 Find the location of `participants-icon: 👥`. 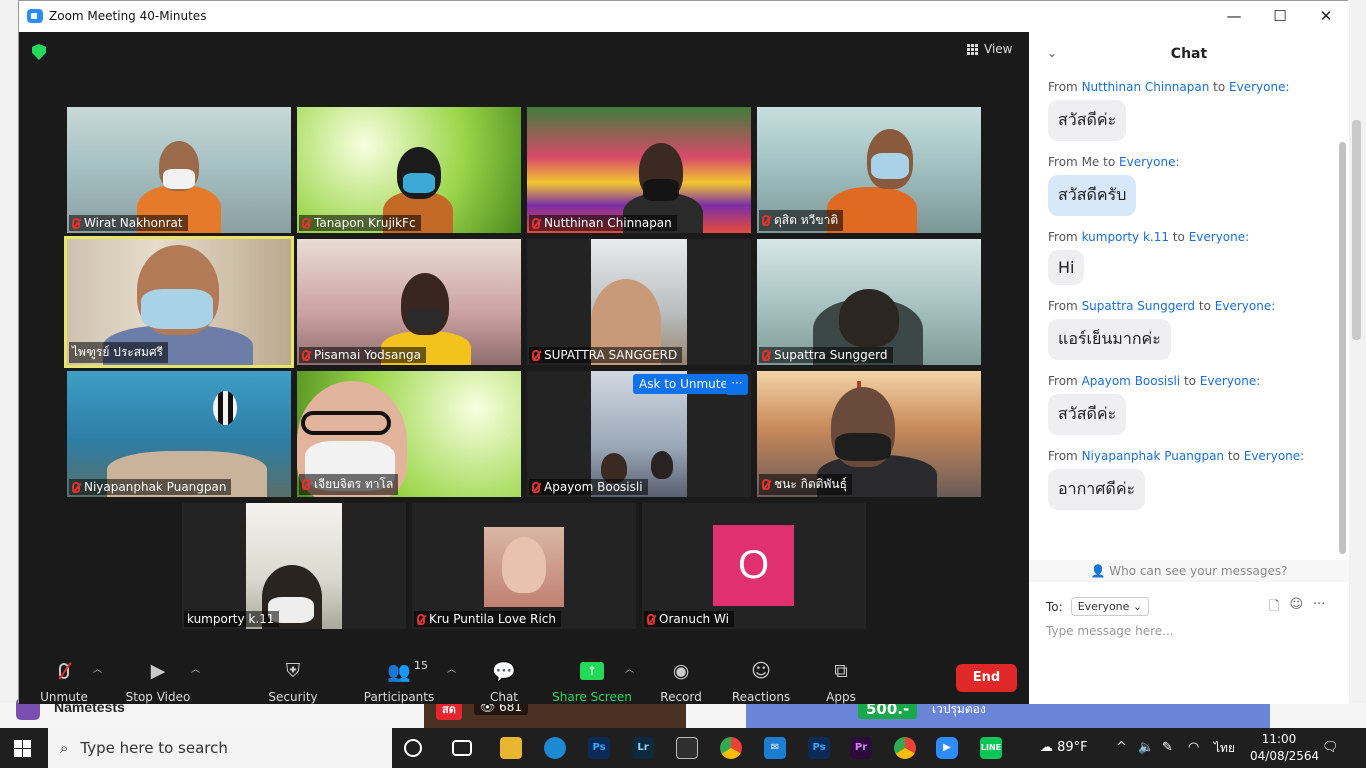

participants-icon: 👥 is located at coordinates (399, 671).